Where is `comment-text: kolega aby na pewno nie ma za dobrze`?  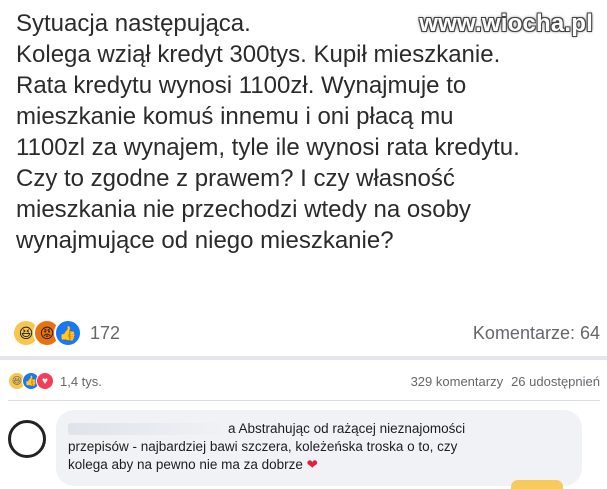
comment-text: kolega aby na pewno nie ma za dobrze is located at coordinates (185, 464).